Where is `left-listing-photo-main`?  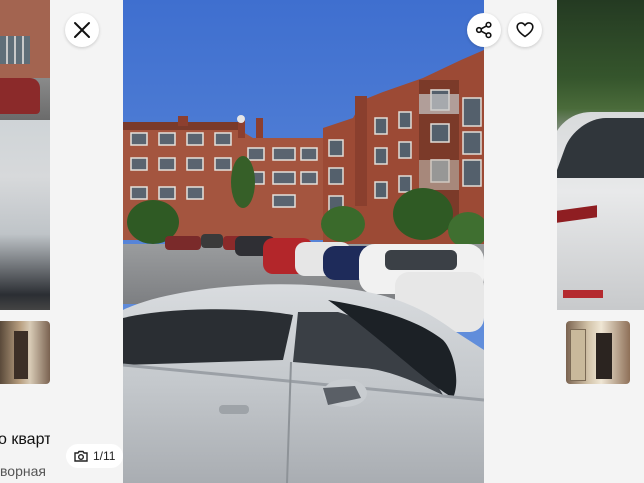
left-listing-photo-main is located at coordinates (25, 215).